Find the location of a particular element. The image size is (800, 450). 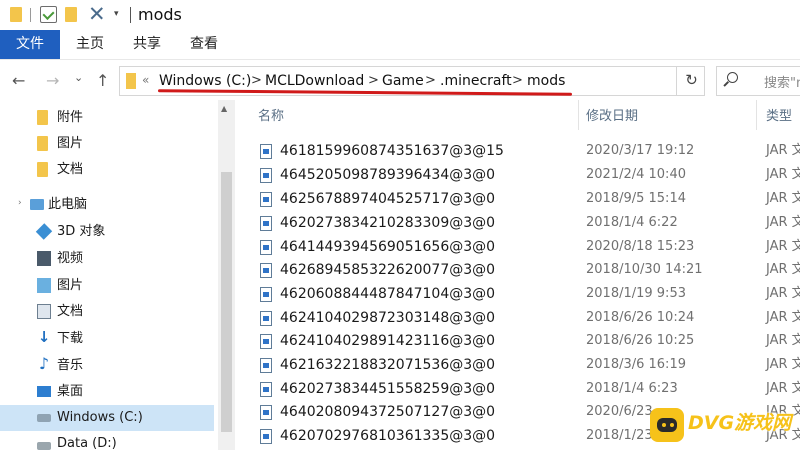

search-placeholder: 搜索"mo is located at coordinates (782, 83).